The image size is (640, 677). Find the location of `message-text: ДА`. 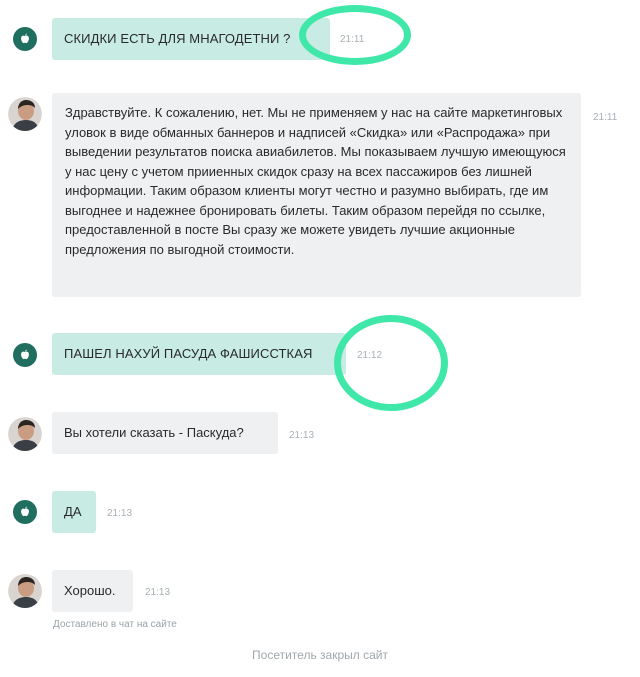

message-text: ДА is located at coordinates (73, 511).